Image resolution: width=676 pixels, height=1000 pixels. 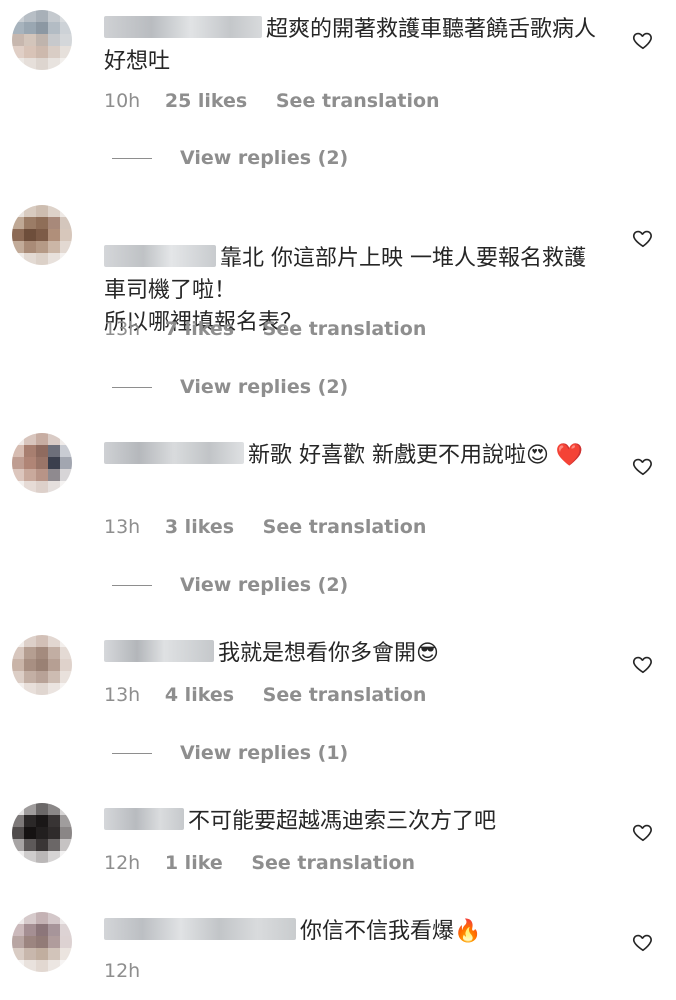 I want to click on view-replies-label: View replies (1), so click(x=264, y=753).